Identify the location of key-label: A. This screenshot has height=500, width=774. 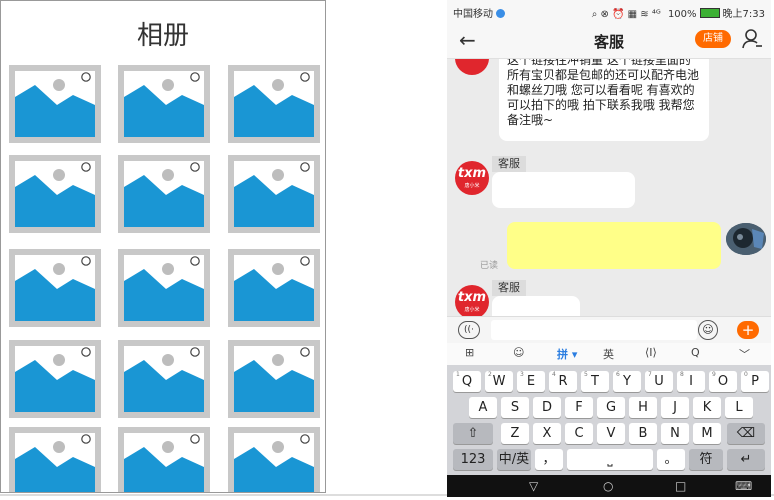
(483, 407).